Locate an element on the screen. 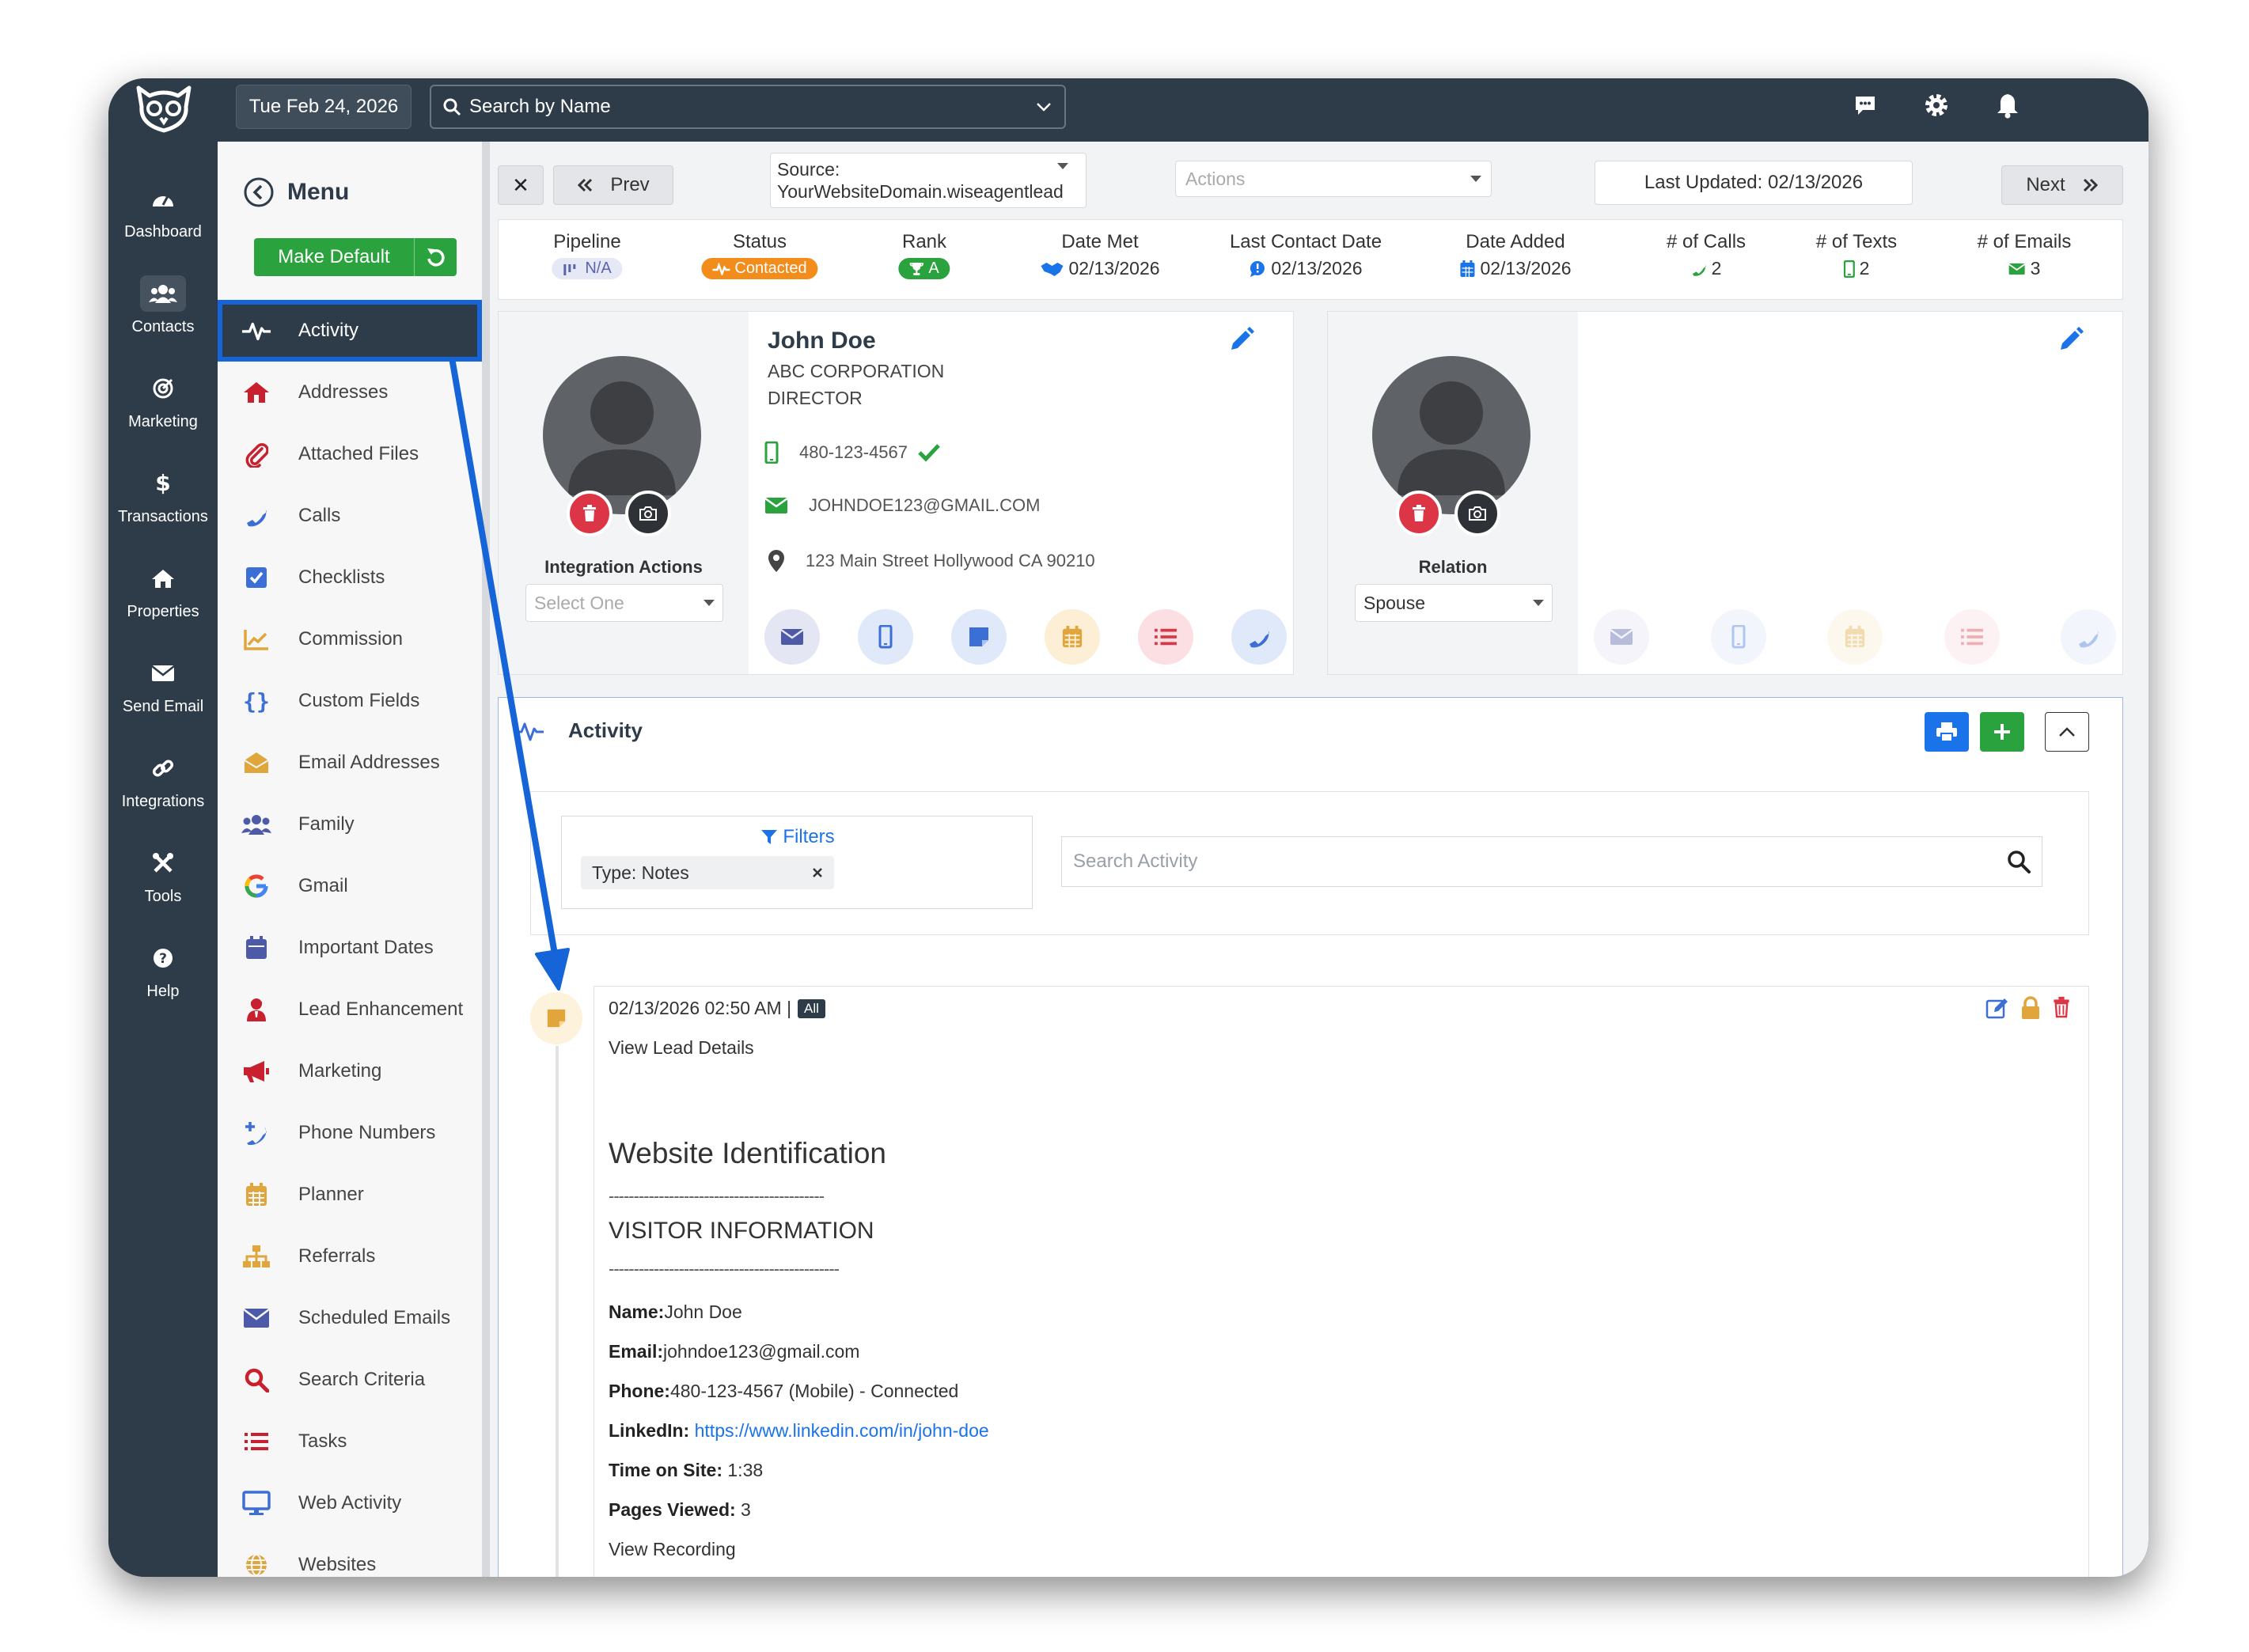 Image resolution: width=2249 pixels, height=1652 pixels. close-button: ✕ is located at coordinates (521, 185).